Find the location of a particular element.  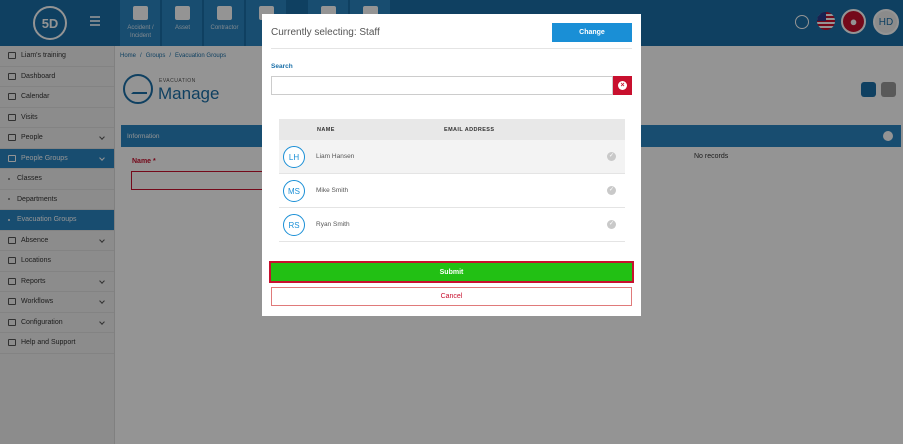

cancel-button: Cancel is located at coordinates (451, 296).